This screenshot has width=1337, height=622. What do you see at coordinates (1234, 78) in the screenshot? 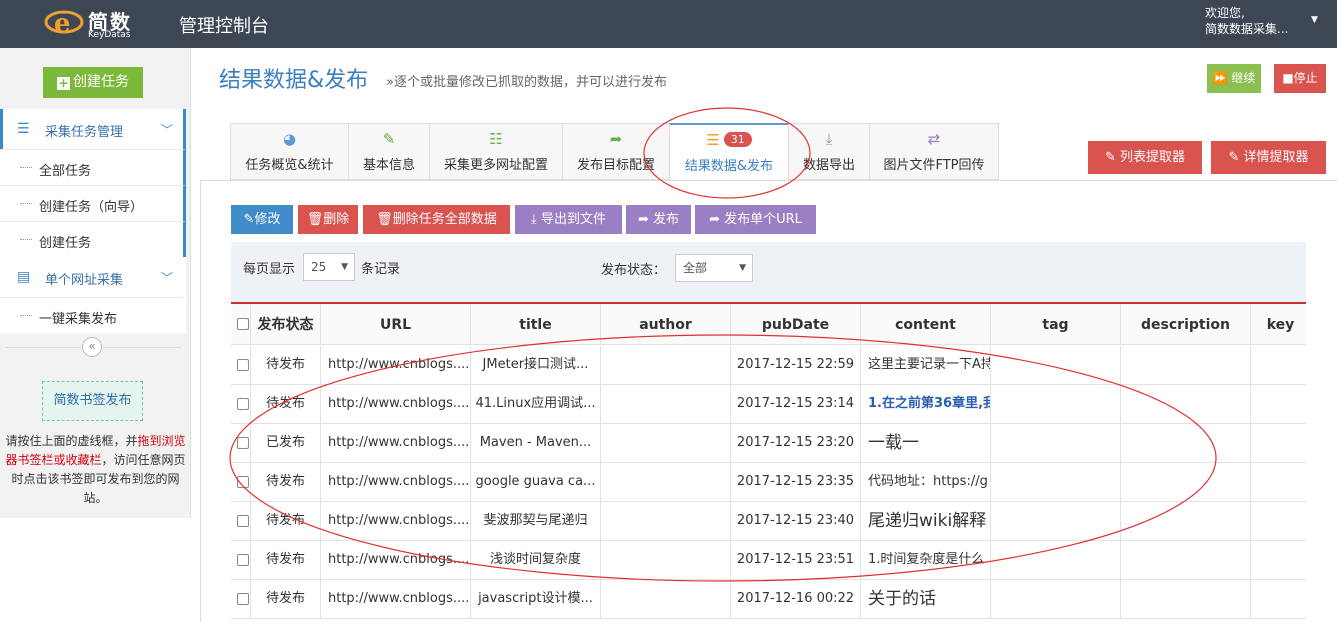
I see `continue-button: ⏩ 继续` at bounding box center [1234, 78].